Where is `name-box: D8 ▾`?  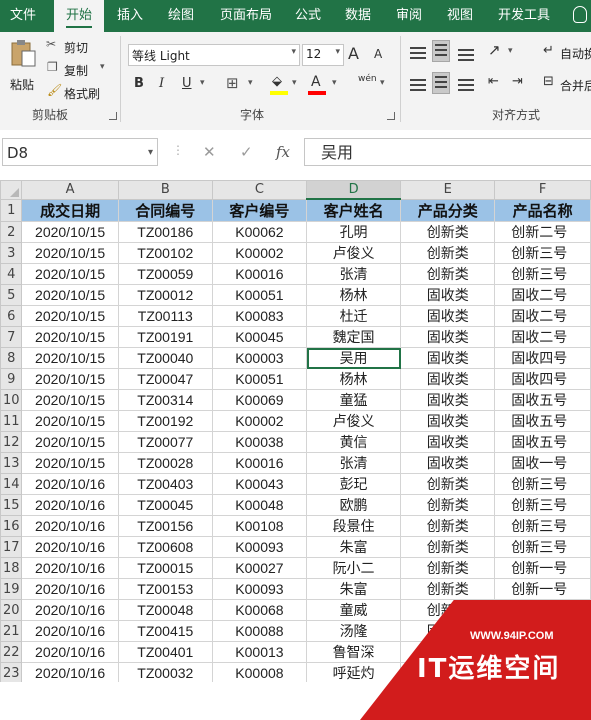 name-box: D8 ▾ is located at coordinates (80, 152).